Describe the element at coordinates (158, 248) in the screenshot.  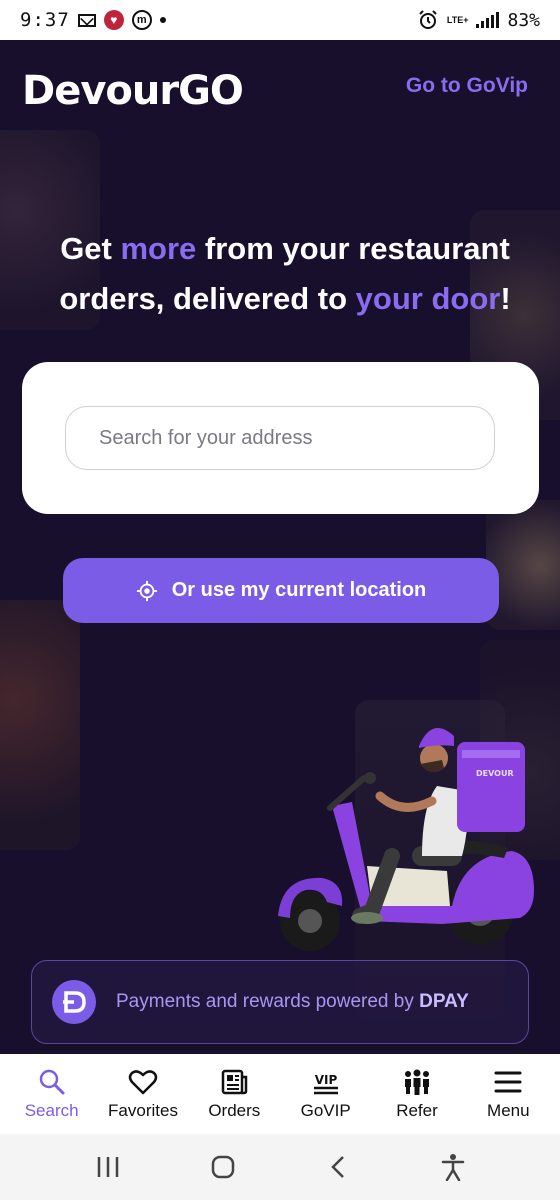
I see `headline-accent: more` at that location.